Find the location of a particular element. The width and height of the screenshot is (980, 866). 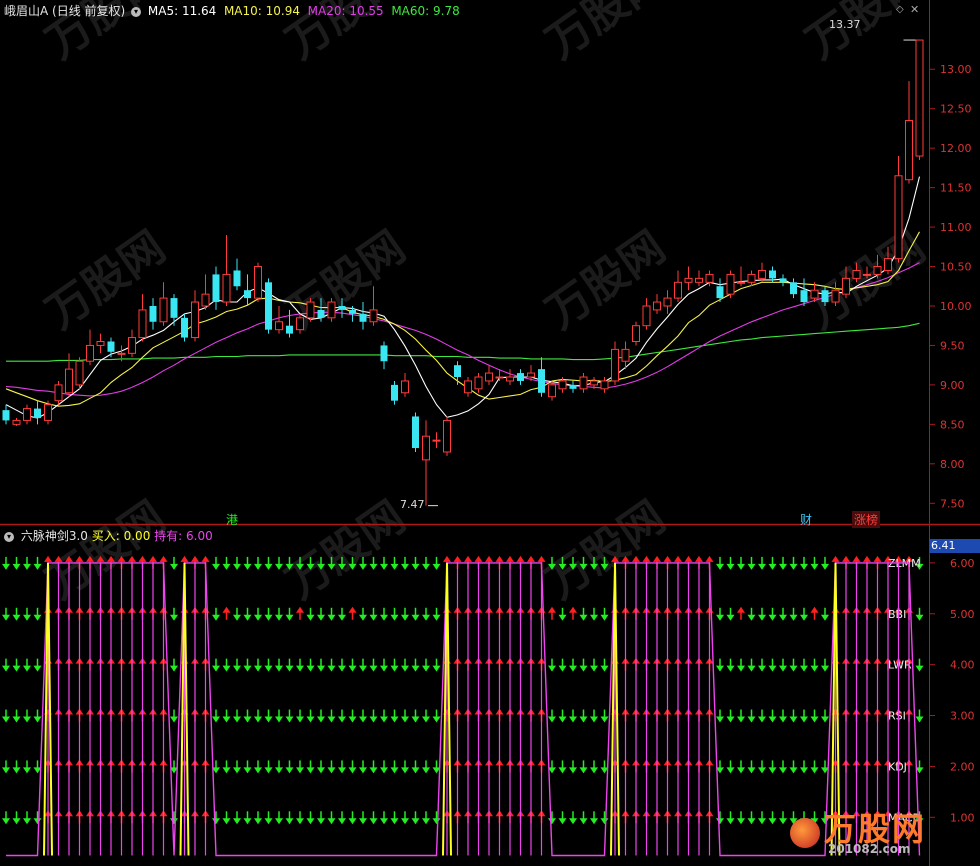

high-price-label: 13.37 is located at coordinates (845, 24).